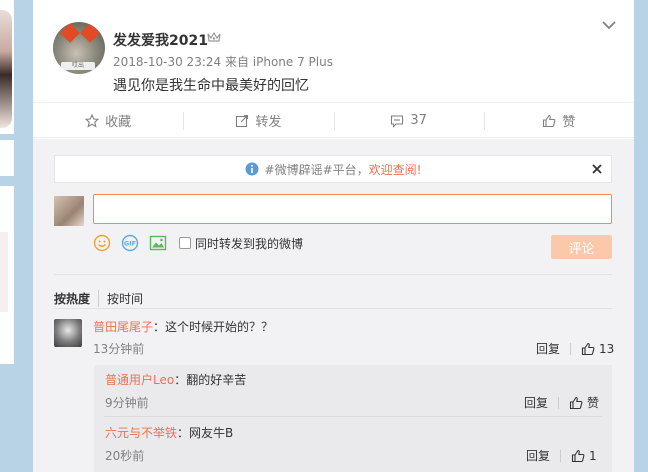 The image size is (648, 472). What do you see at coordinates (561, 455) in the screenshot?
I see `reply-actions: 回复 1` at bounding box center [561, 455].